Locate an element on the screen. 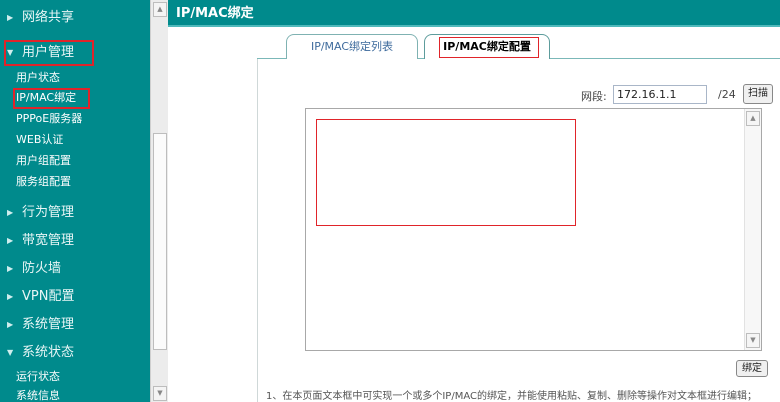 This screenshot has width=780, height=402. sidebar-item-system-management: ▶ 系统管理 is located at coordinates (75, 325).